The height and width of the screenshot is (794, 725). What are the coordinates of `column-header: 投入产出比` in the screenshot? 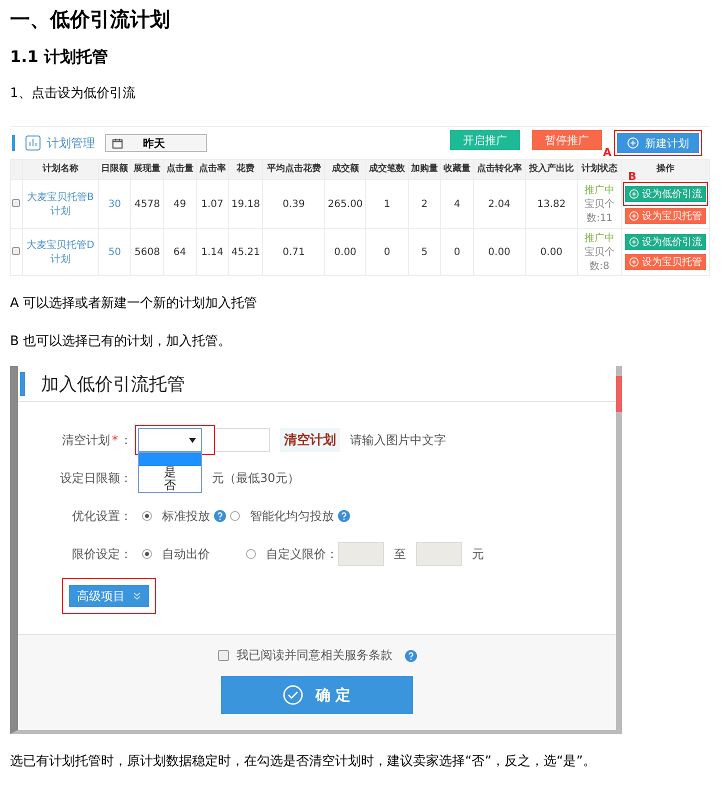 It's located at (551, 170).